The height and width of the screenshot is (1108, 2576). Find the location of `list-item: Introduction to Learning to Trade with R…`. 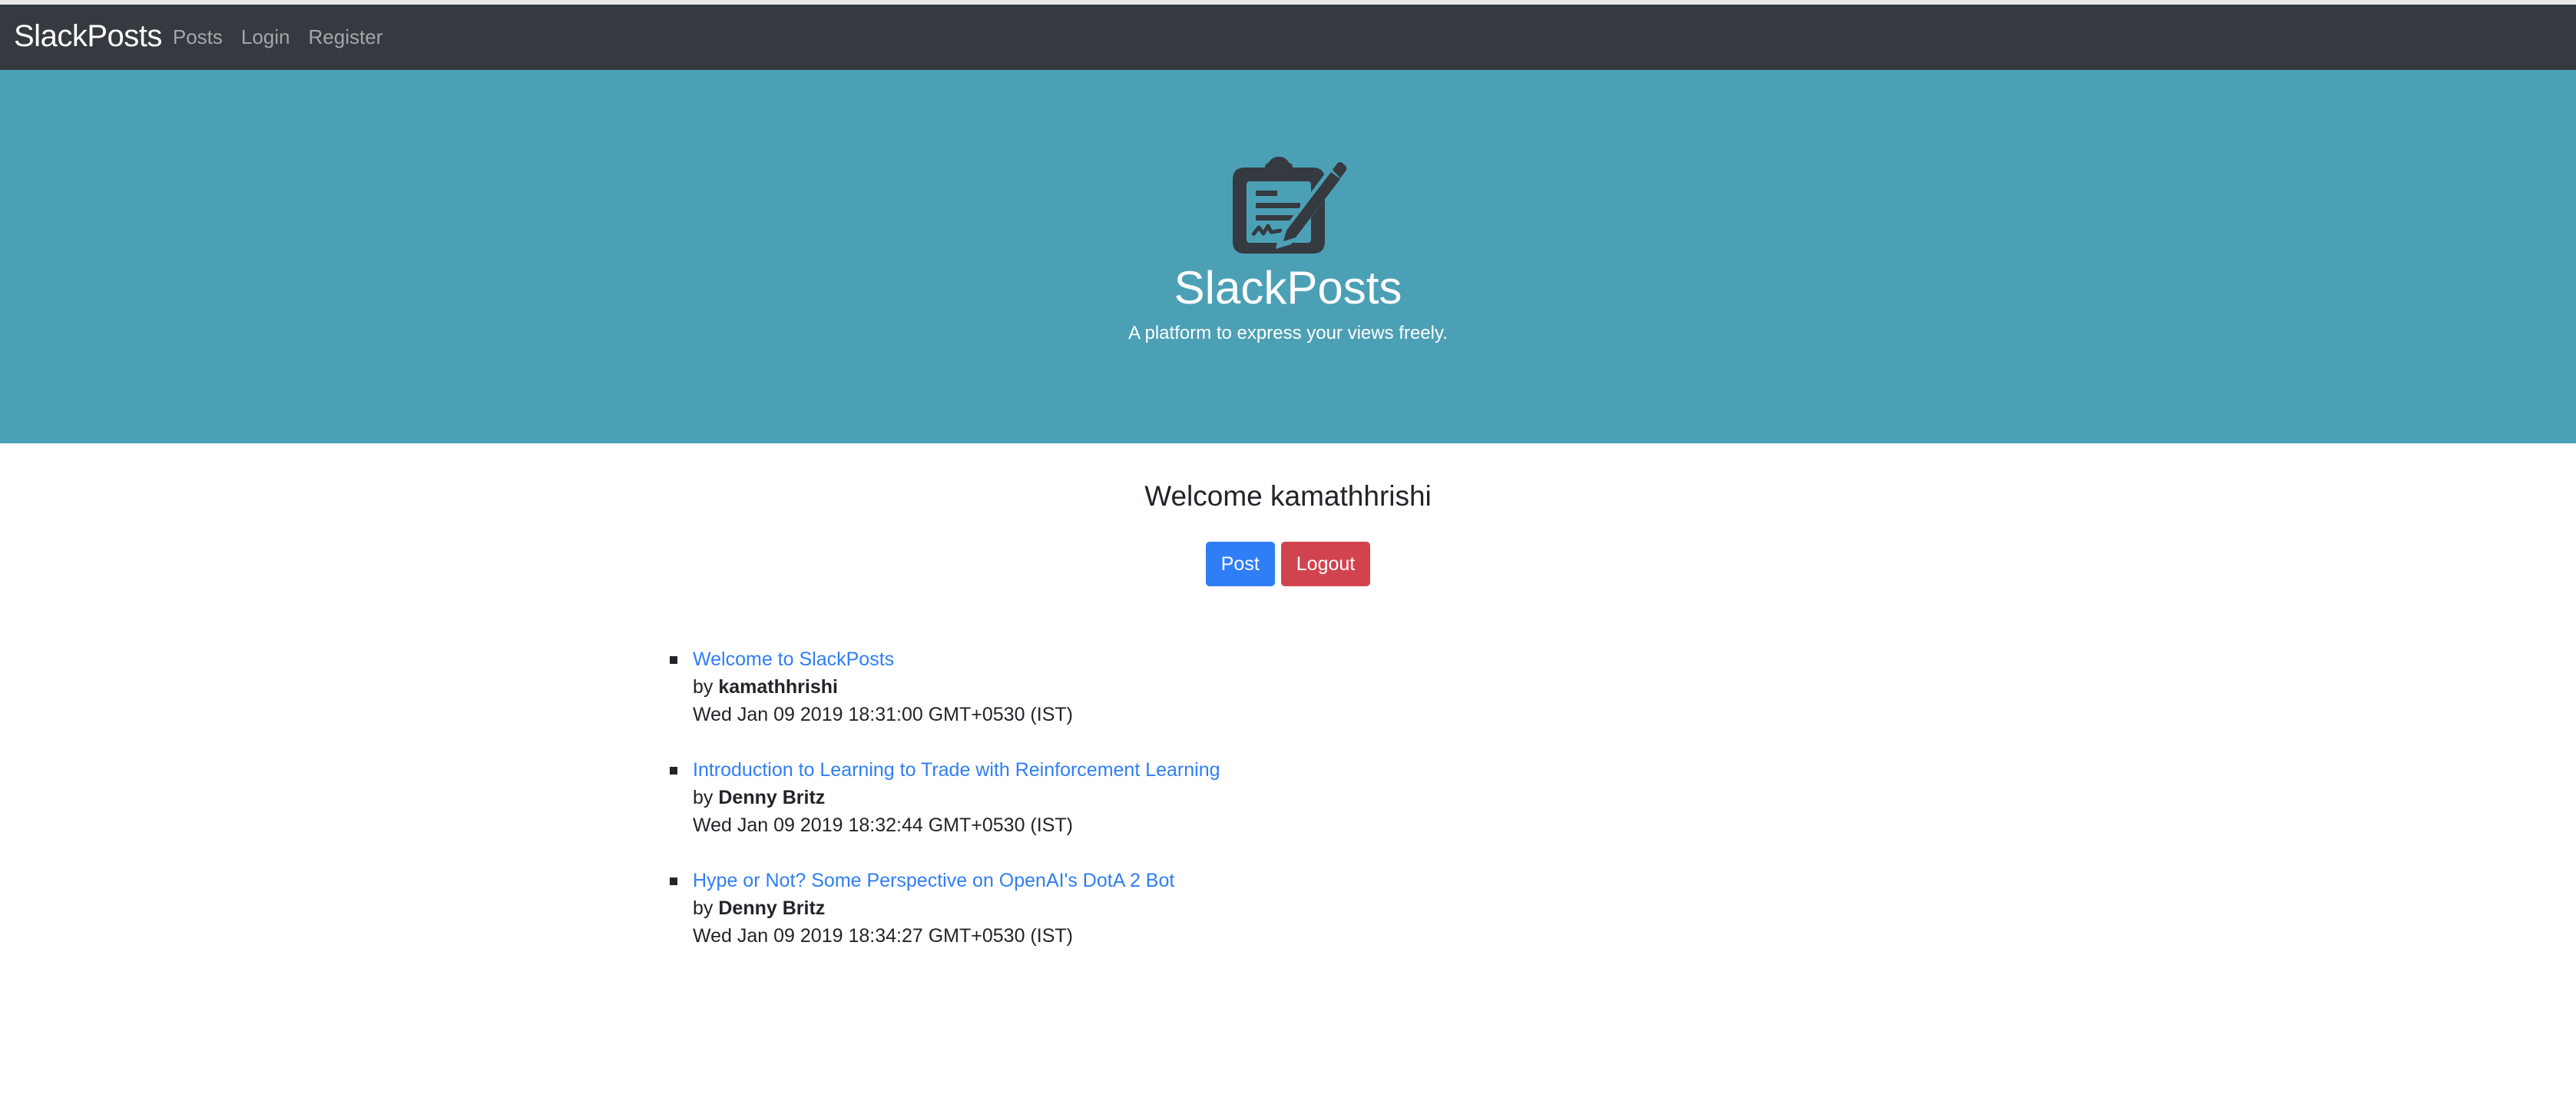

list-item: Introduction to Learning to Trade with R… is located at coordinates (945, 797).